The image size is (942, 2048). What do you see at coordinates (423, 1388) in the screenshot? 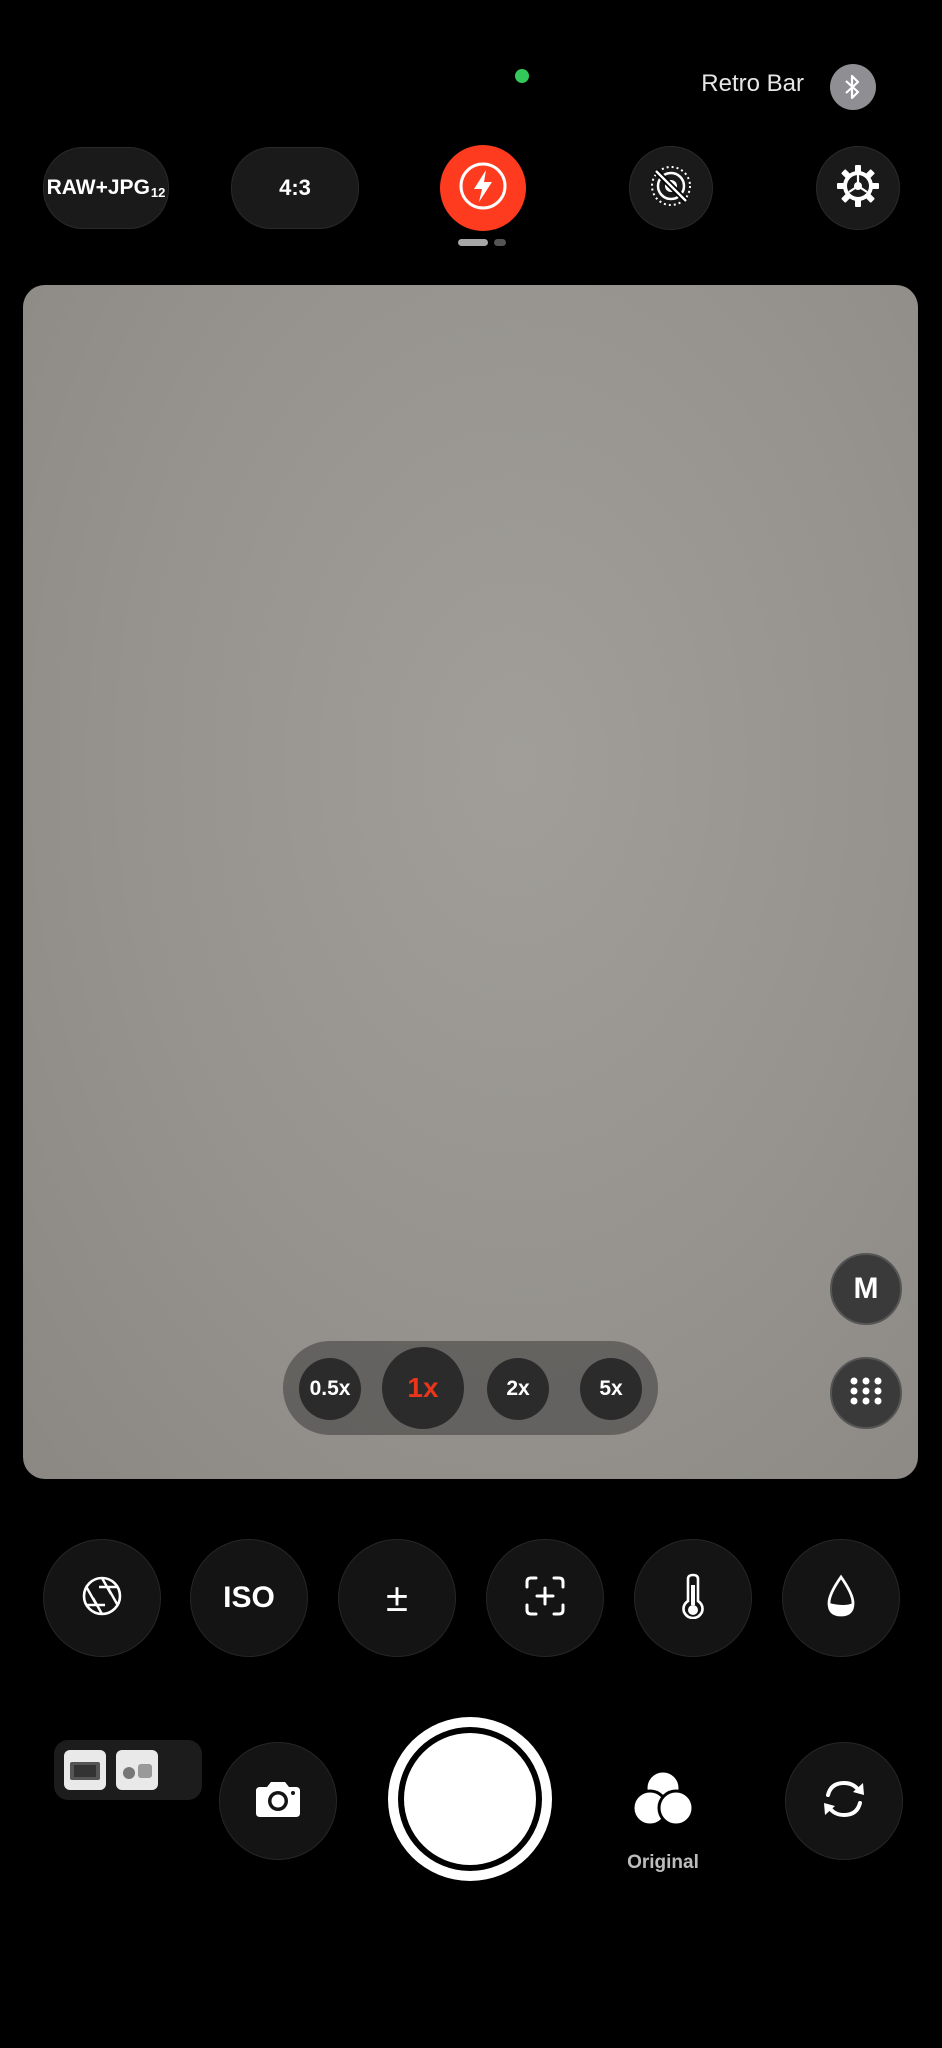
I see `zoom-1x-button: 1x` at bounding box center [423, 1388].